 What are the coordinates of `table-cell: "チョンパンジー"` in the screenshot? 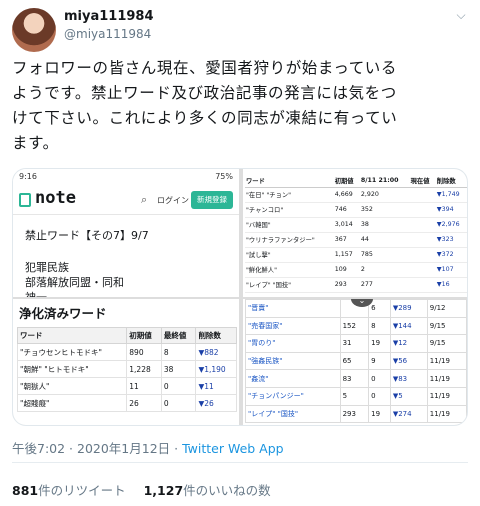 It's located at (293, 396).